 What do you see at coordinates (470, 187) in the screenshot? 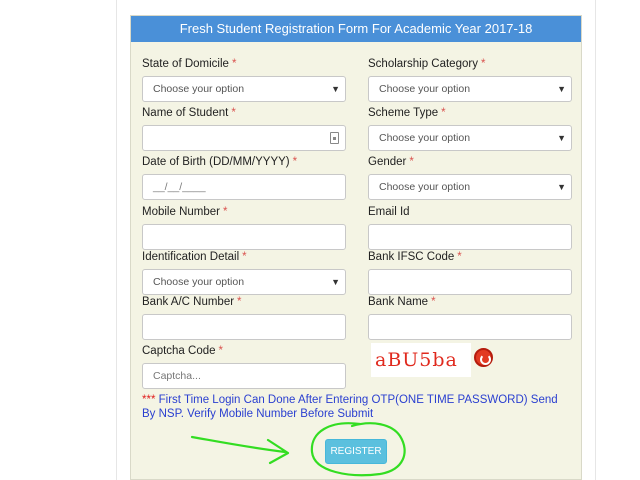
I see `gender-select: Choose your option ▼` at bounding box center [470, 187].